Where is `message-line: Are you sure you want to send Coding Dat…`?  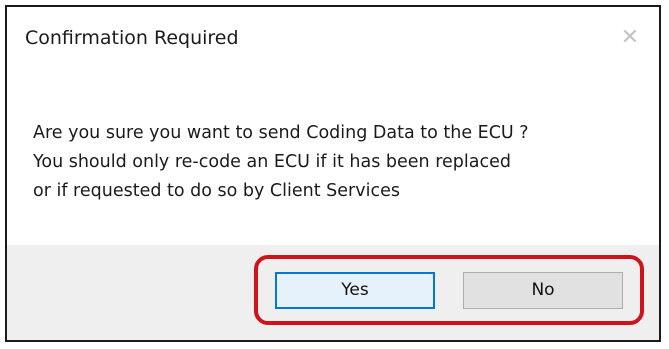
message-line: Are you sure you want to send Coding Dat… is located at coordinates (281, 133).